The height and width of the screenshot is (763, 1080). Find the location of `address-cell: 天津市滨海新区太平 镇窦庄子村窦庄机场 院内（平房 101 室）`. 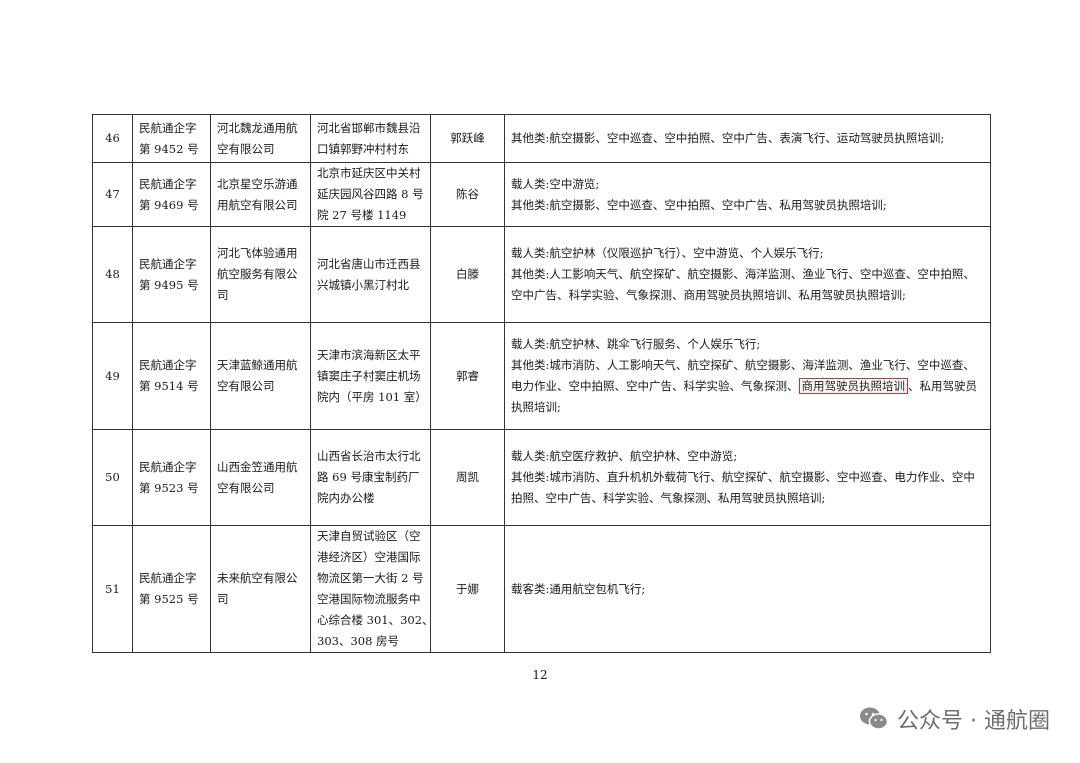

address-cell: 天津市滨海新区太平 镇窦庄子村窦庄机场 院内（平房 101 室） is located at coordinates (370, 376).